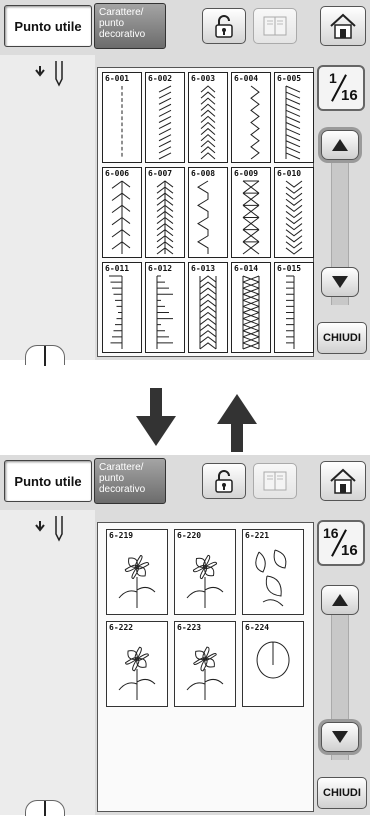  I want to click on stitch-cell: 6-004, so click(251, 117).